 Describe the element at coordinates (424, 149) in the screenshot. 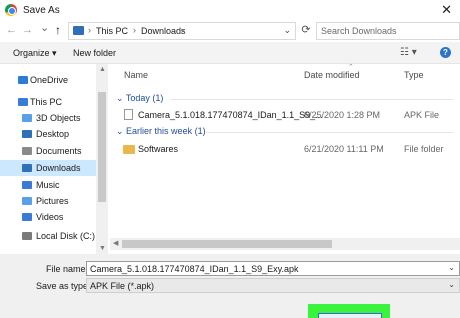

I see `file-type: File folder` at that location.